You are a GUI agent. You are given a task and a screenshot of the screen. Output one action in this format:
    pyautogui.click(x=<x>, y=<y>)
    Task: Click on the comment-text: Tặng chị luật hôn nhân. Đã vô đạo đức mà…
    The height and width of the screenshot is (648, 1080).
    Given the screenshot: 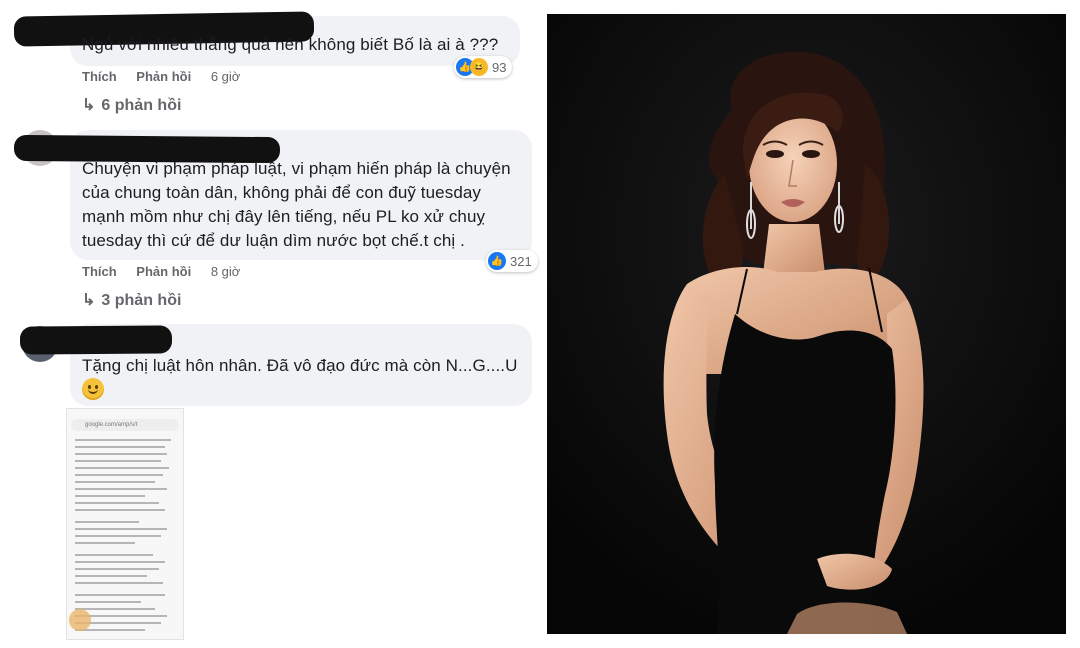 What is the action you would take?
    pyautogui.click(x=300, y=365)
    